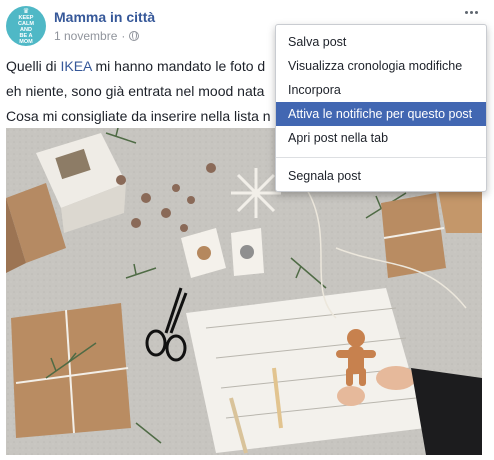  I want to click on menu-divider, so click(381, 157).